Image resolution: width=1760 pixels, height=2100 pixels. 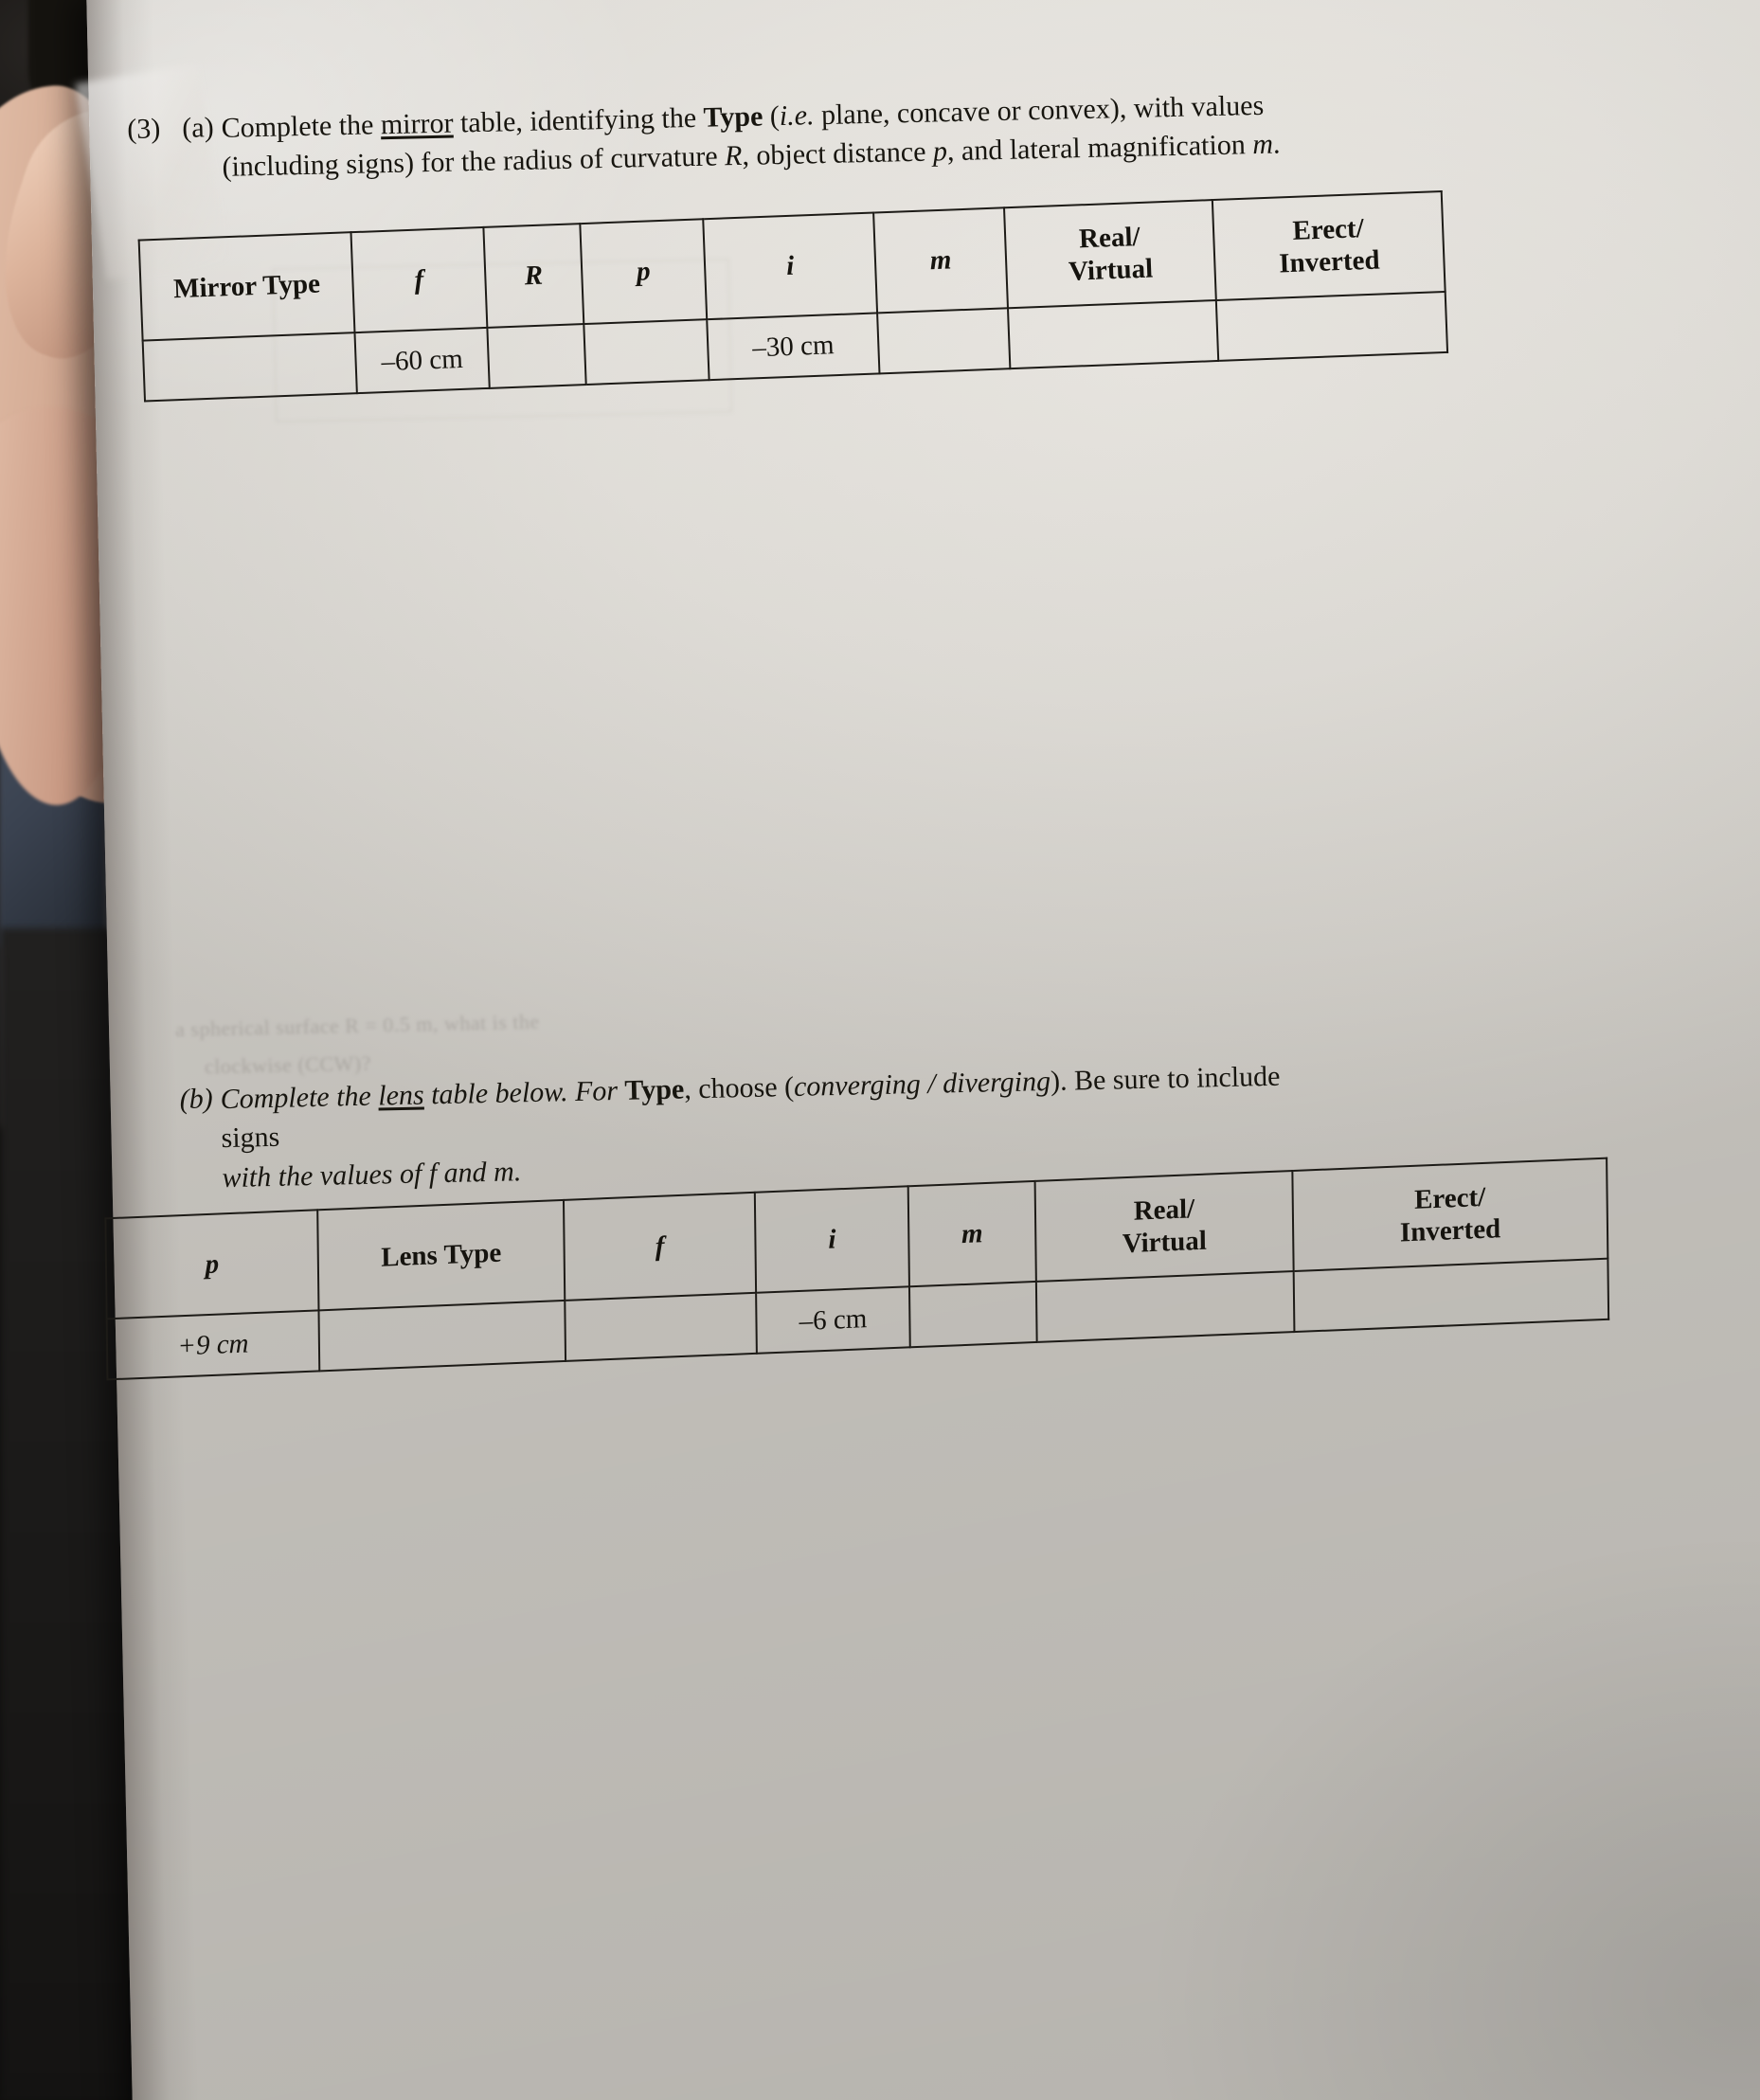 I want to click on mirror-header-f: f, so click(x=419, y=279).